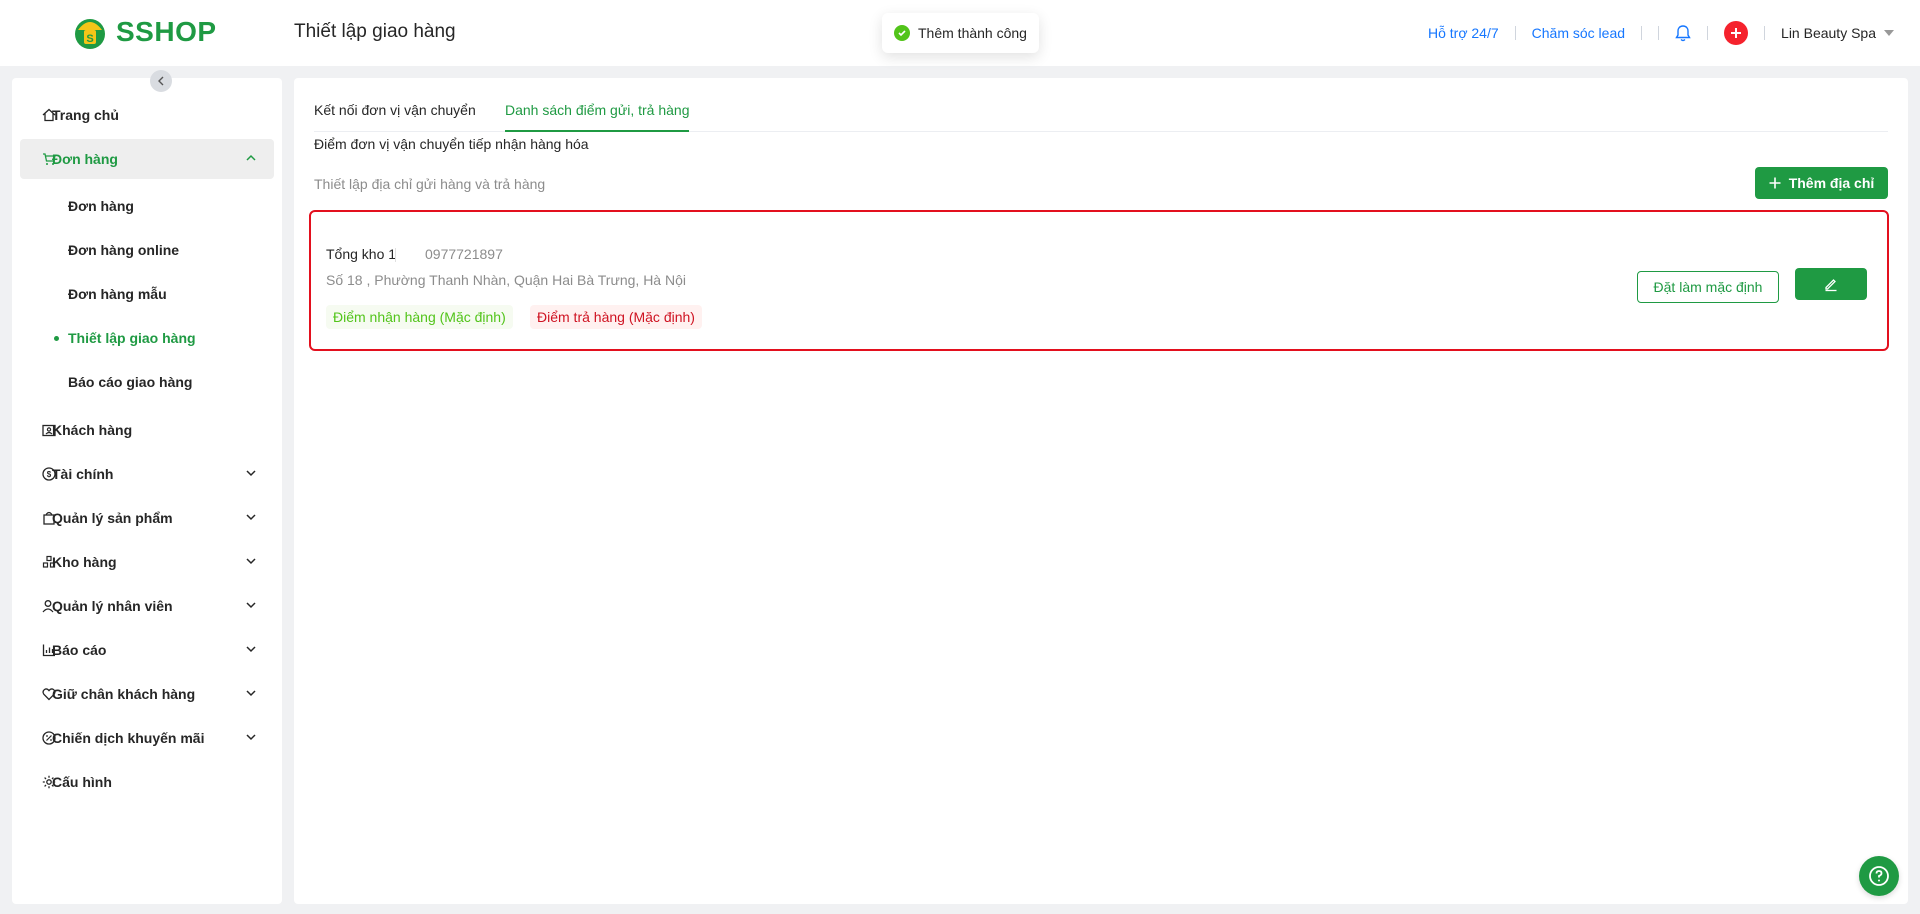 The width and height of the screenshot is (1920, 914). I want to click on chevron-left-icon, so click(161, 81).